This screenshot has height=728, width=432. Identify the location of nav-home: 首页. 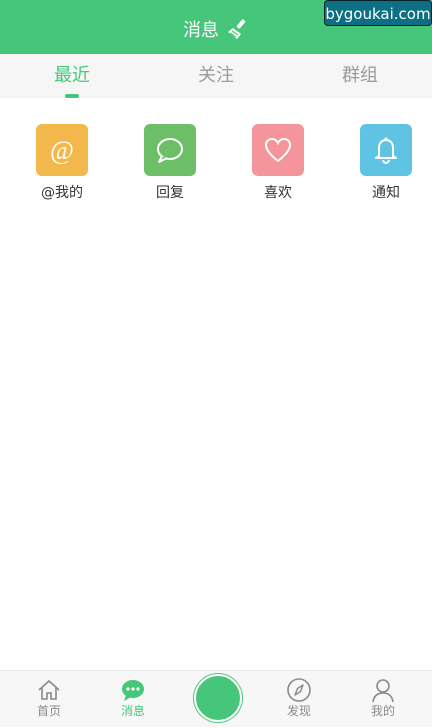
(49, 699).